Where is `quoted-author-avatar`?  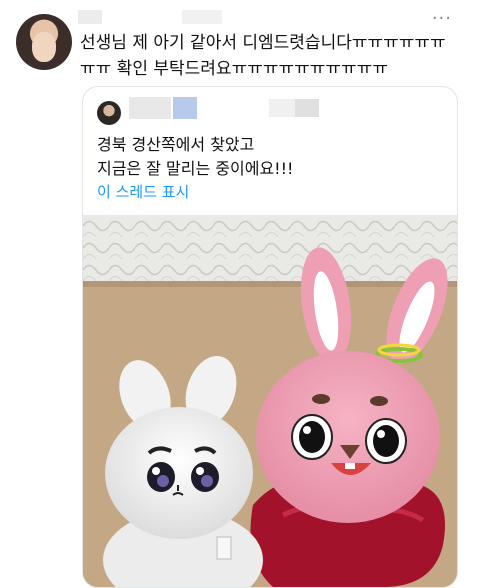 quoted-author-avatar is located at coordinates (109, 113).